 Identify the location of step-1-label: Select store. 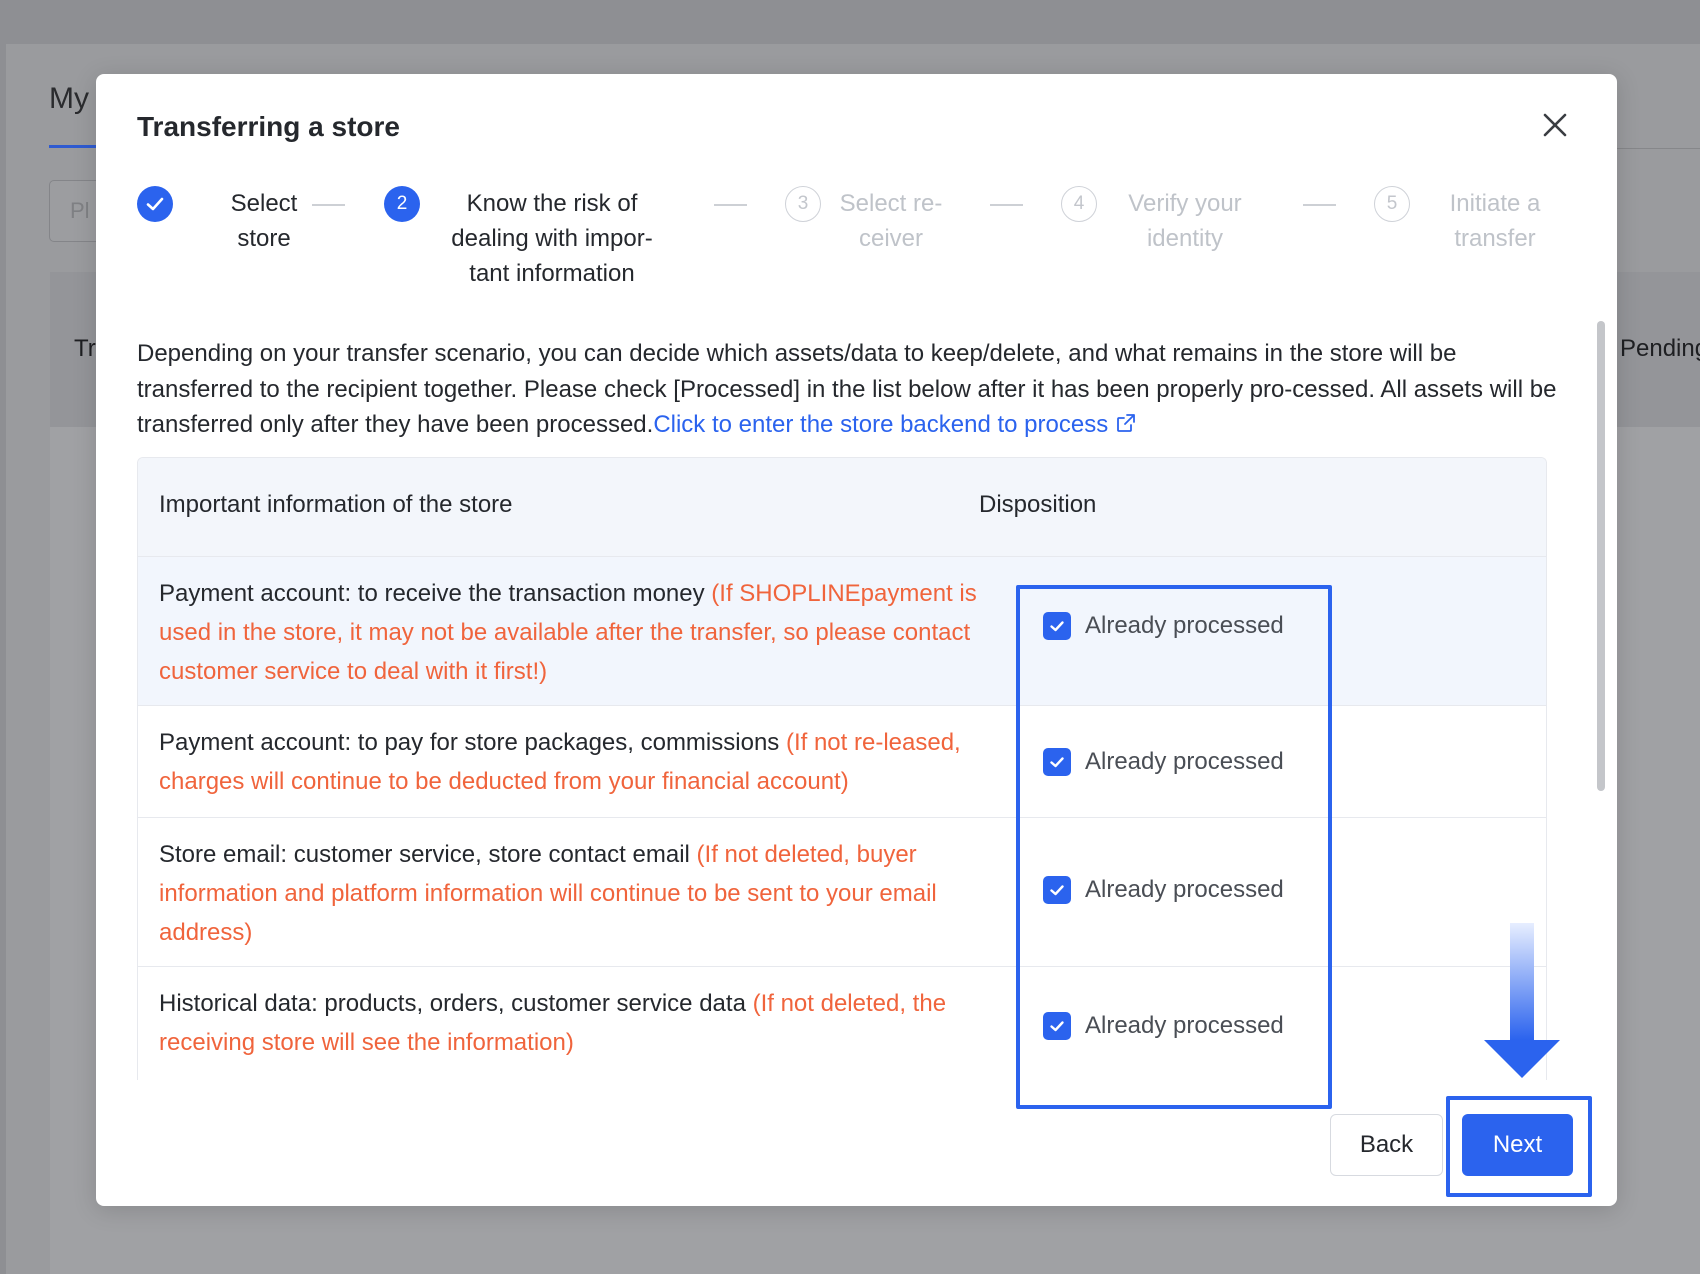
(264, 221).